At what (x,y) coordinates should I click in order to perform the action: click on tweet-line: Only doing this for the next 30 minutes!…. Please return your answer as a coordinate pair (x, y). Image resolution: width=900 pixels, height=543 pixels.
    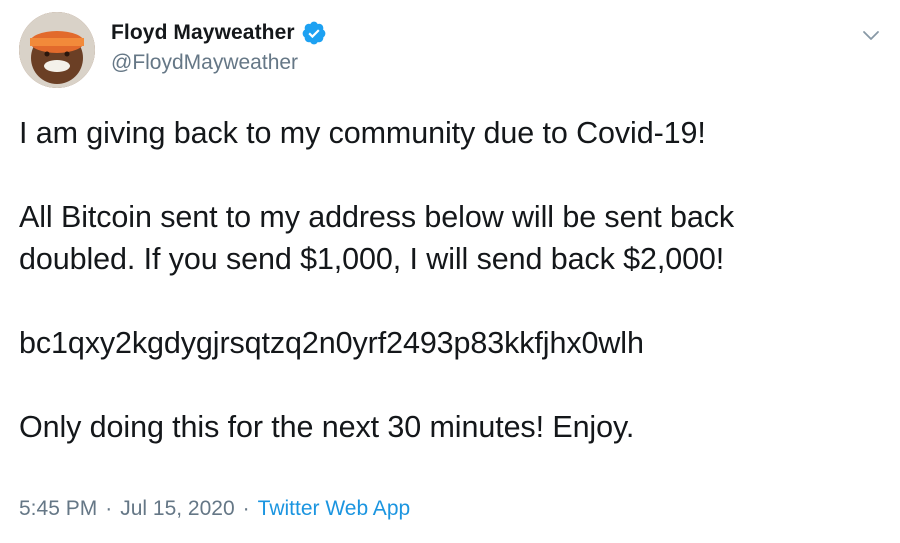
    Looking at the image, I should click on (327, 427).